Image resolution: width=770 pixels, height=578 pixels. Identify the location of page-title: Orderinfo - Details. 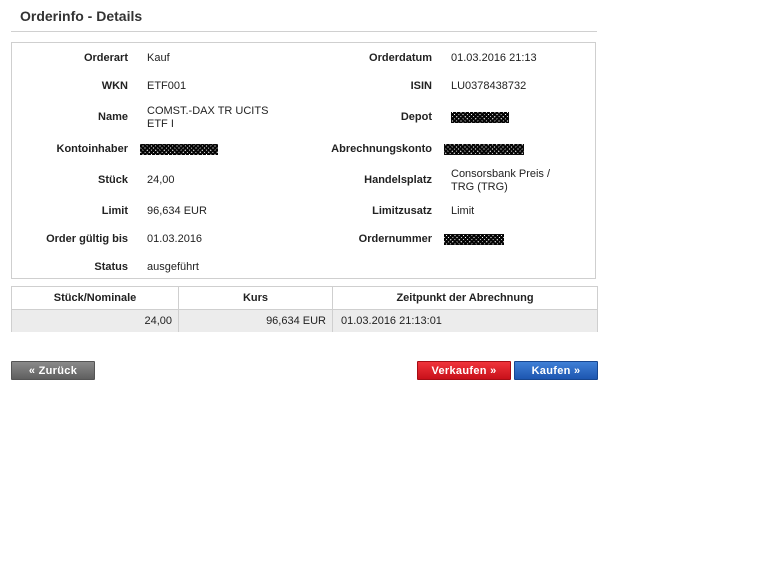
(81, 16).